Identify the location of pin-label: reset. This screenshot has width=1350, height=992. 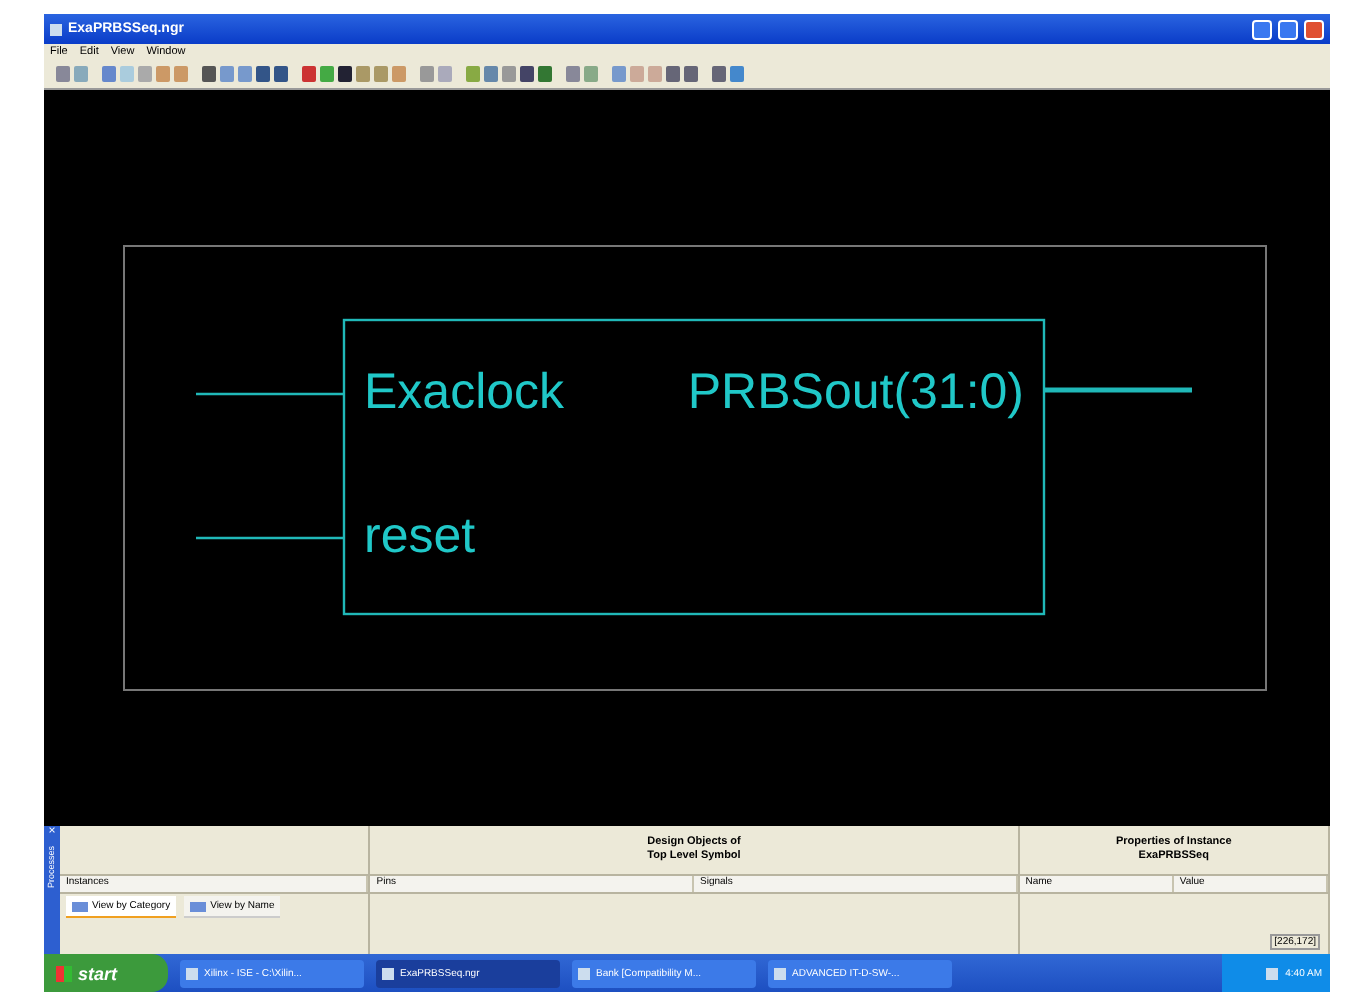
(420, 536).